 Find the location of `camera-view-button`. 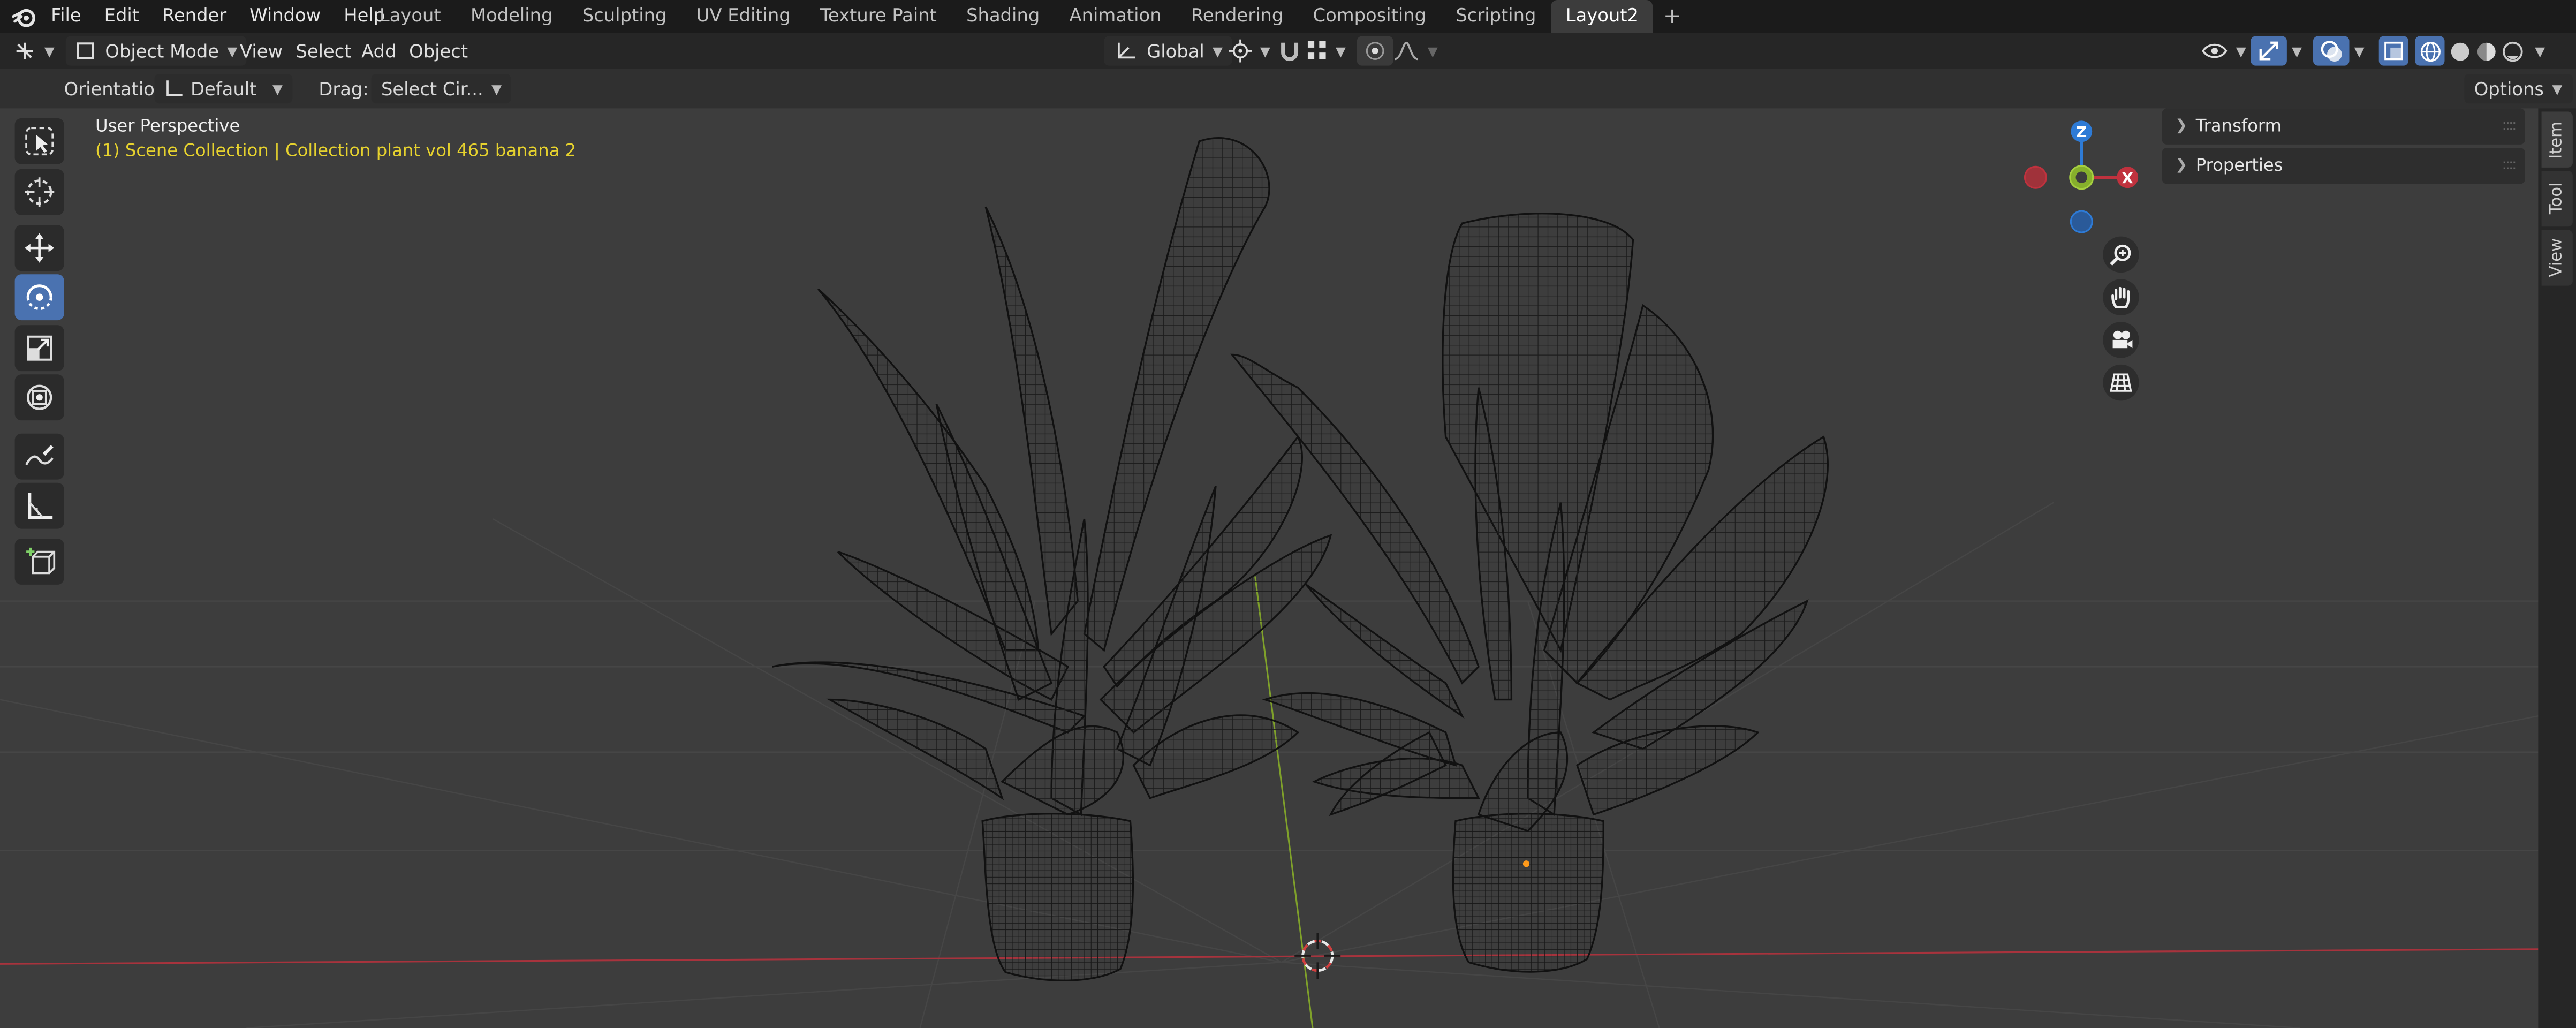

camera-view-button is located at coordinates (2121, 340).